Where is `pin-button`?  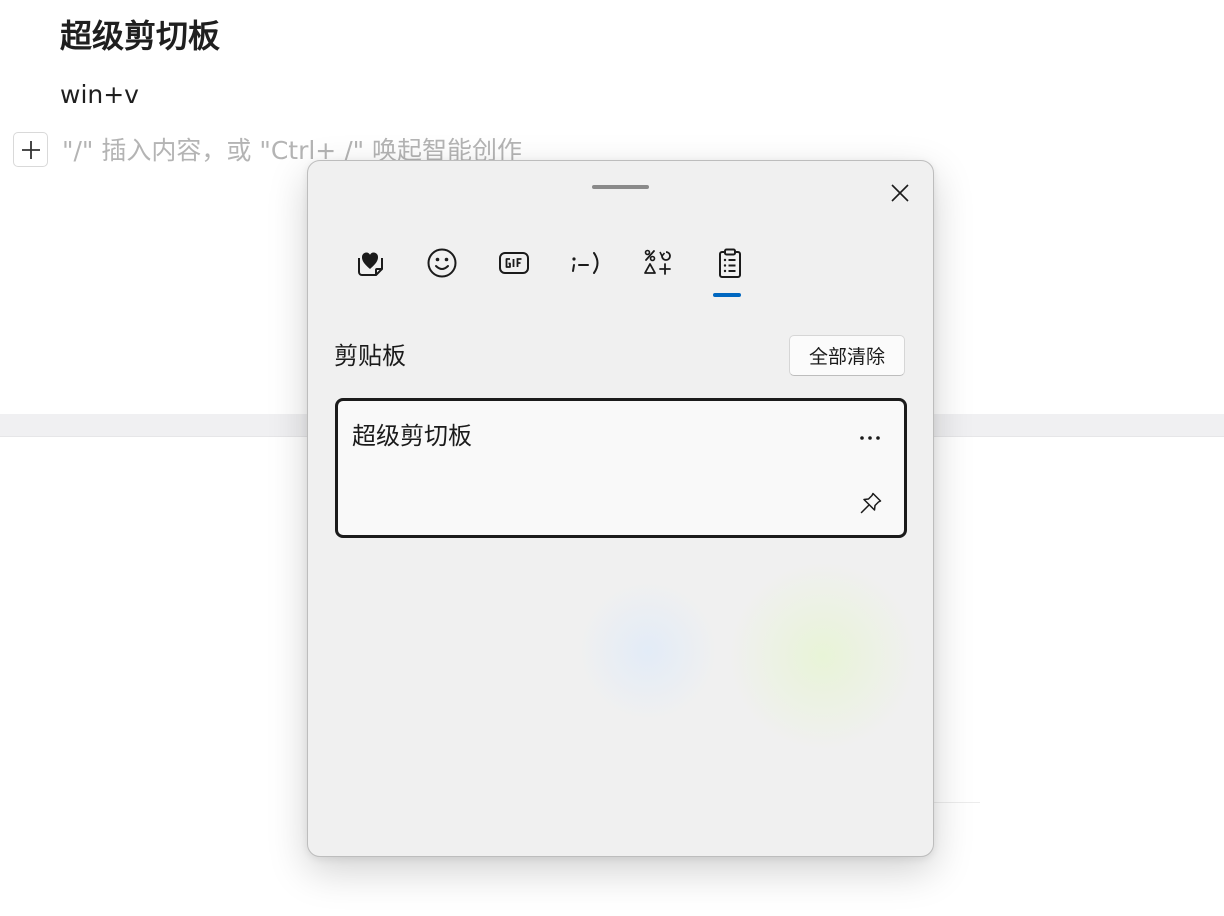
pin-button is located at coordinates (871, 503).